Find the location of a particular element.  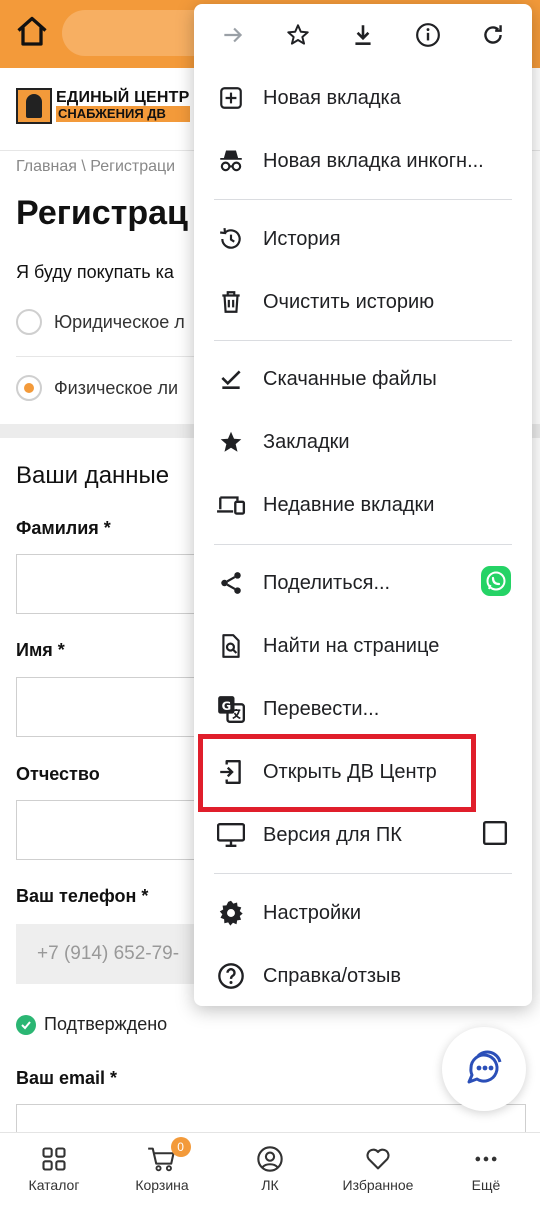

refresh-icon is located at coordinates (493, 35).